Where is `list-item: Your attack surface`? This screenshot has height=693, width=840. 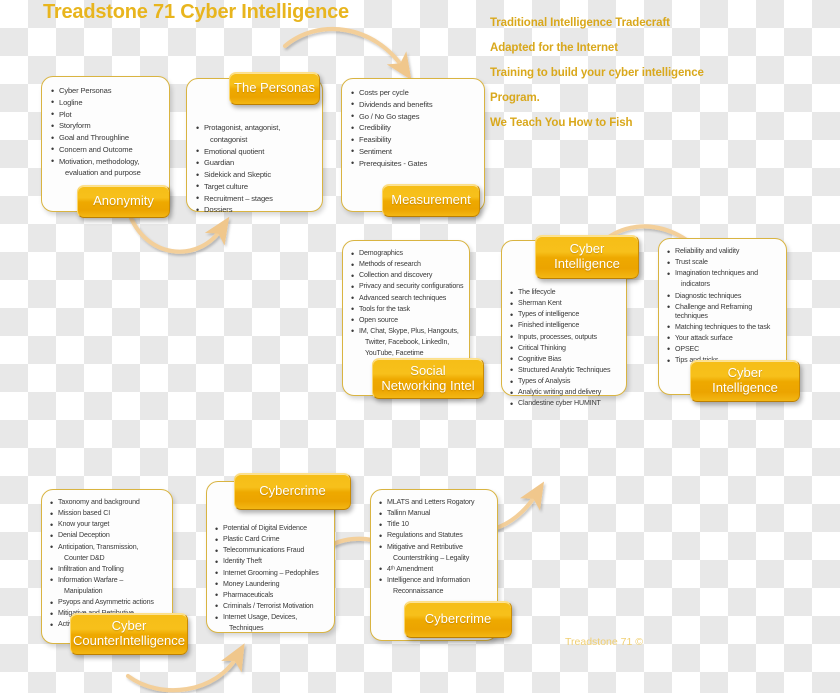 list-item: Your attack surface is located at coordinates (726, 338).